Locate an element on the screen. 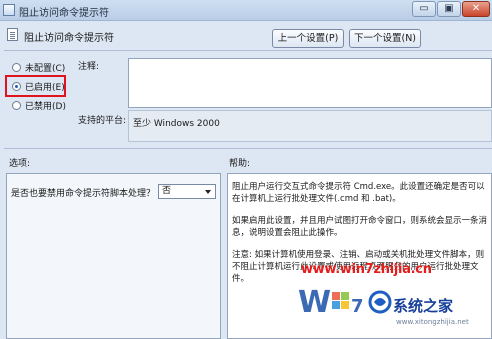  setting-name: 阻止访问命令提示符 is located at coordinates (69, 38).